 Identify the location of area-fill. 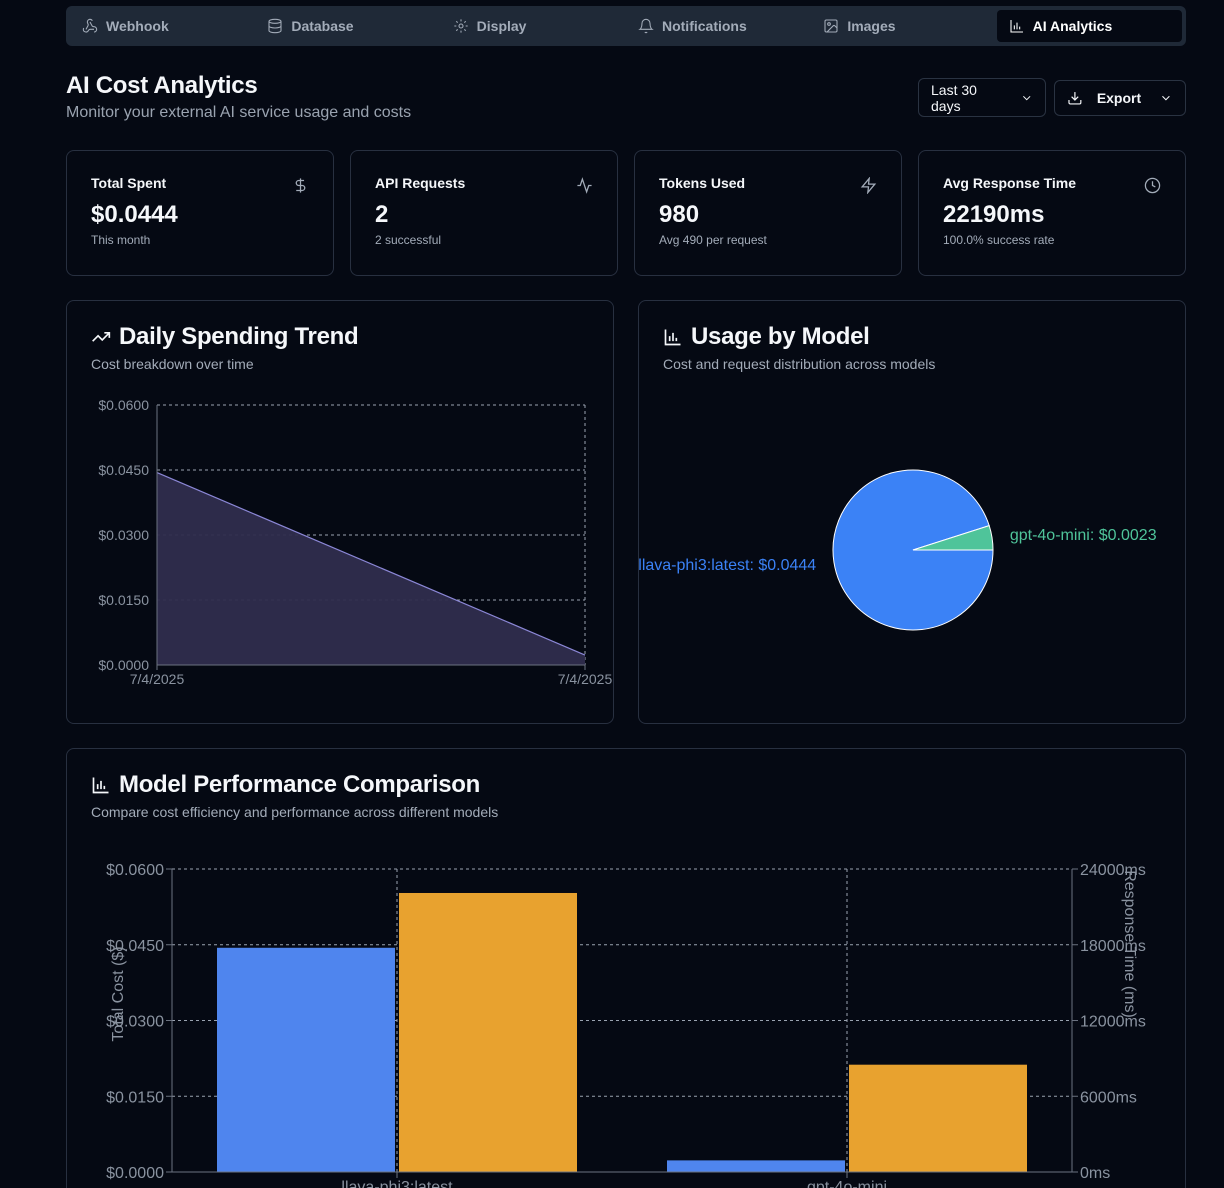
(371, 568).